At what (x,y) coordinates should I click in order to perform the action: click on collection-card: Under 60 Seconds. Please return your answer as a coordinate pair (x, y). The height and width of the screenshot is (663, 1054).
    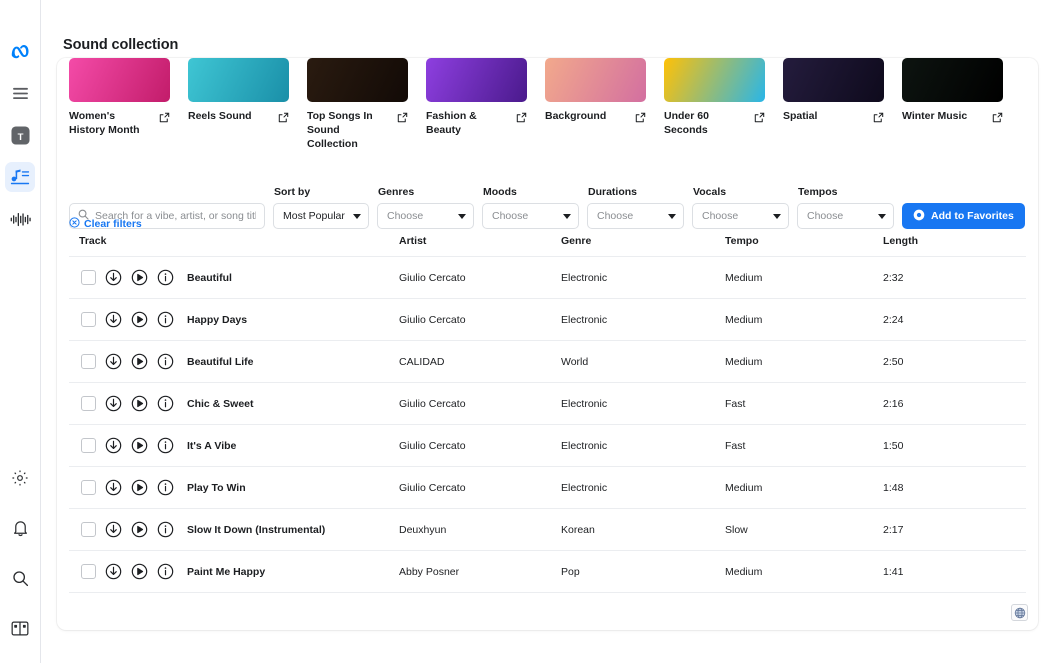
    Looking at the image, I should click on (723, 104).